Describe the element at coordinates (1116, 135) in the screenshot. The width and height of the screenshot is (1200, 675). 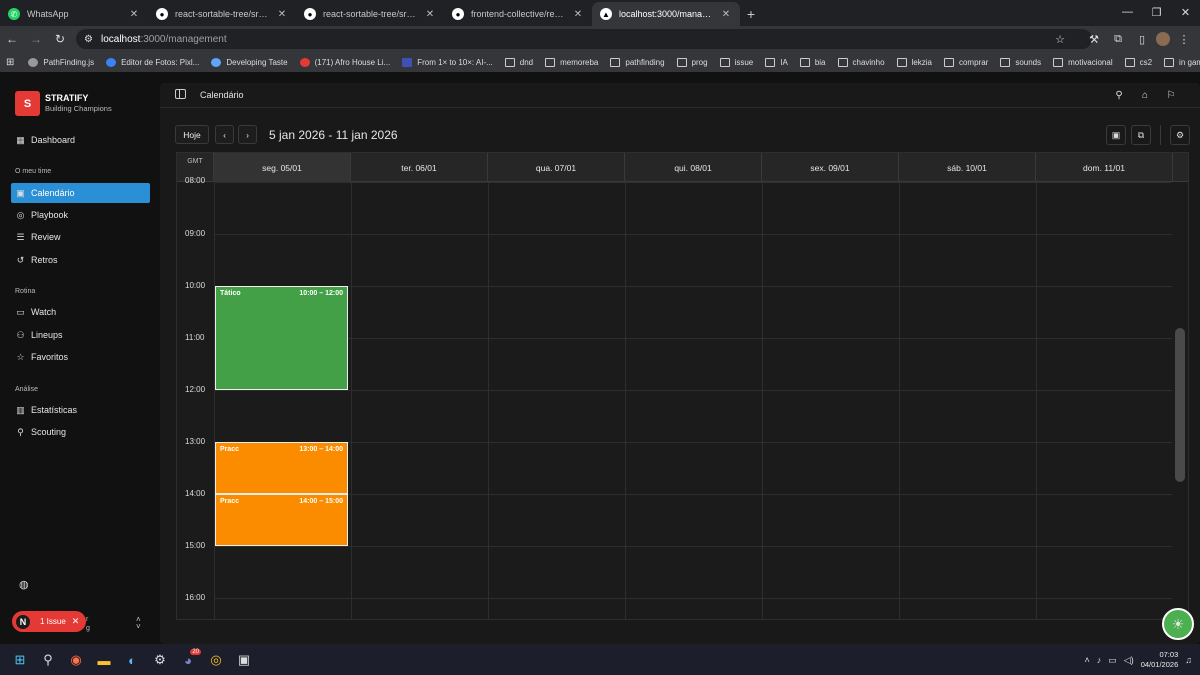
I see `add-event-icon: ▣` at that location.